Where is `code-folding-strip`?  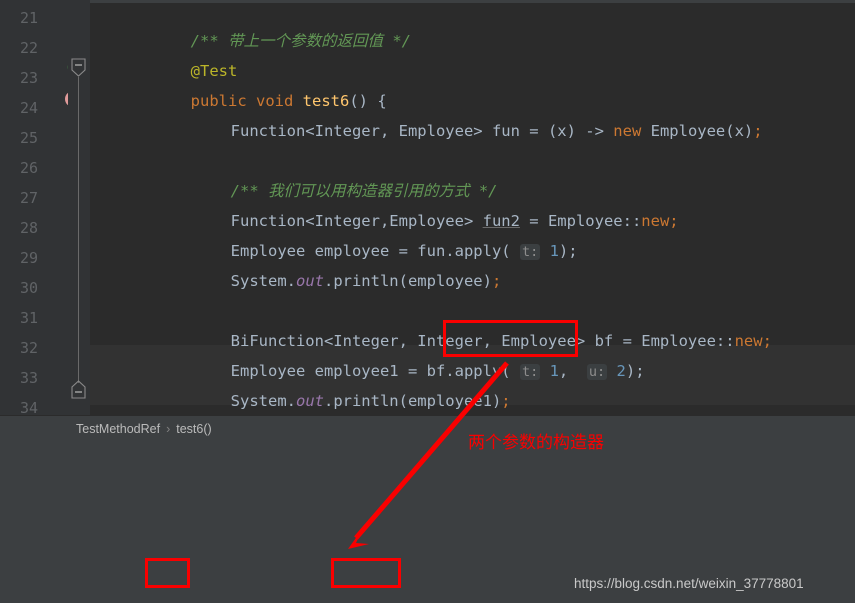 code-folding-strip is located at coordinates (79, 207).